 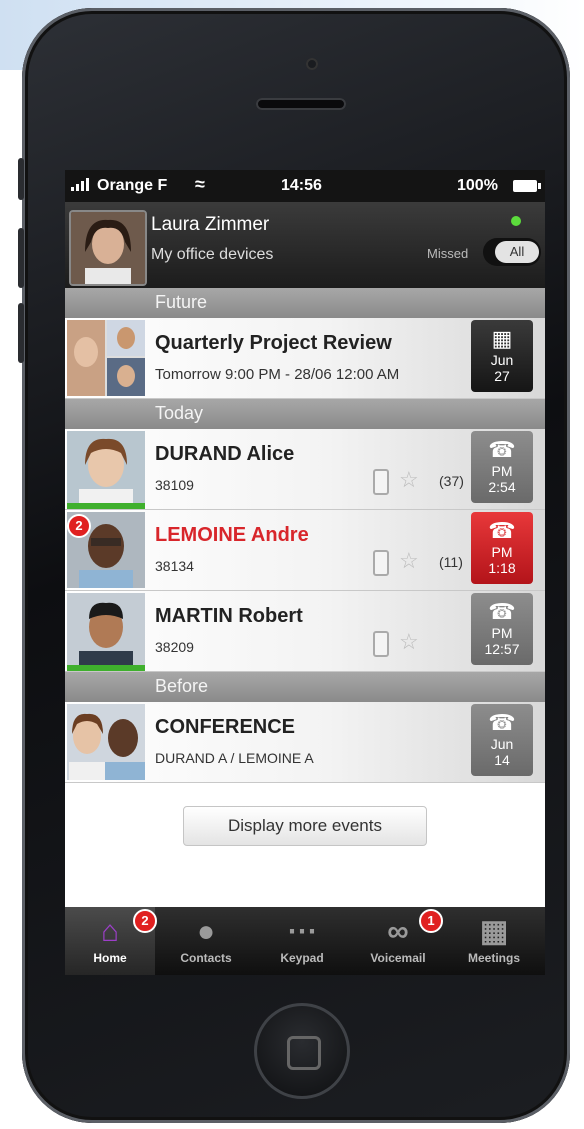 What do you see at coordinates (305, 742) in the screenshot?
I see `call-row-conference: CONFERENCE DURAND A / LEMOINE A ☎ Jun 14` at bounding box center [305, 742].